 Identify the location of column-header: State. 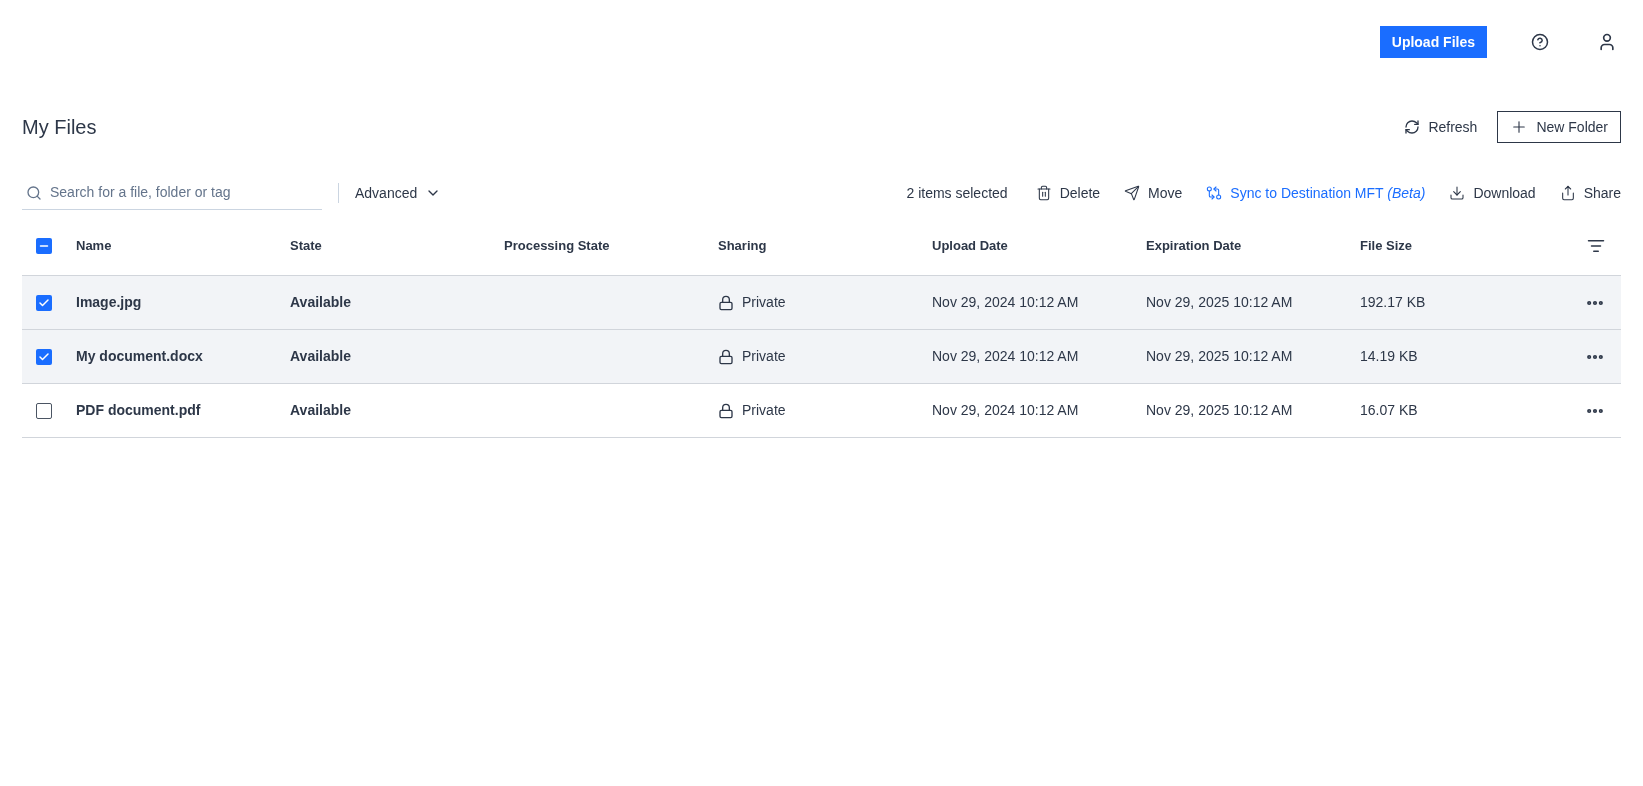
(397, 245).